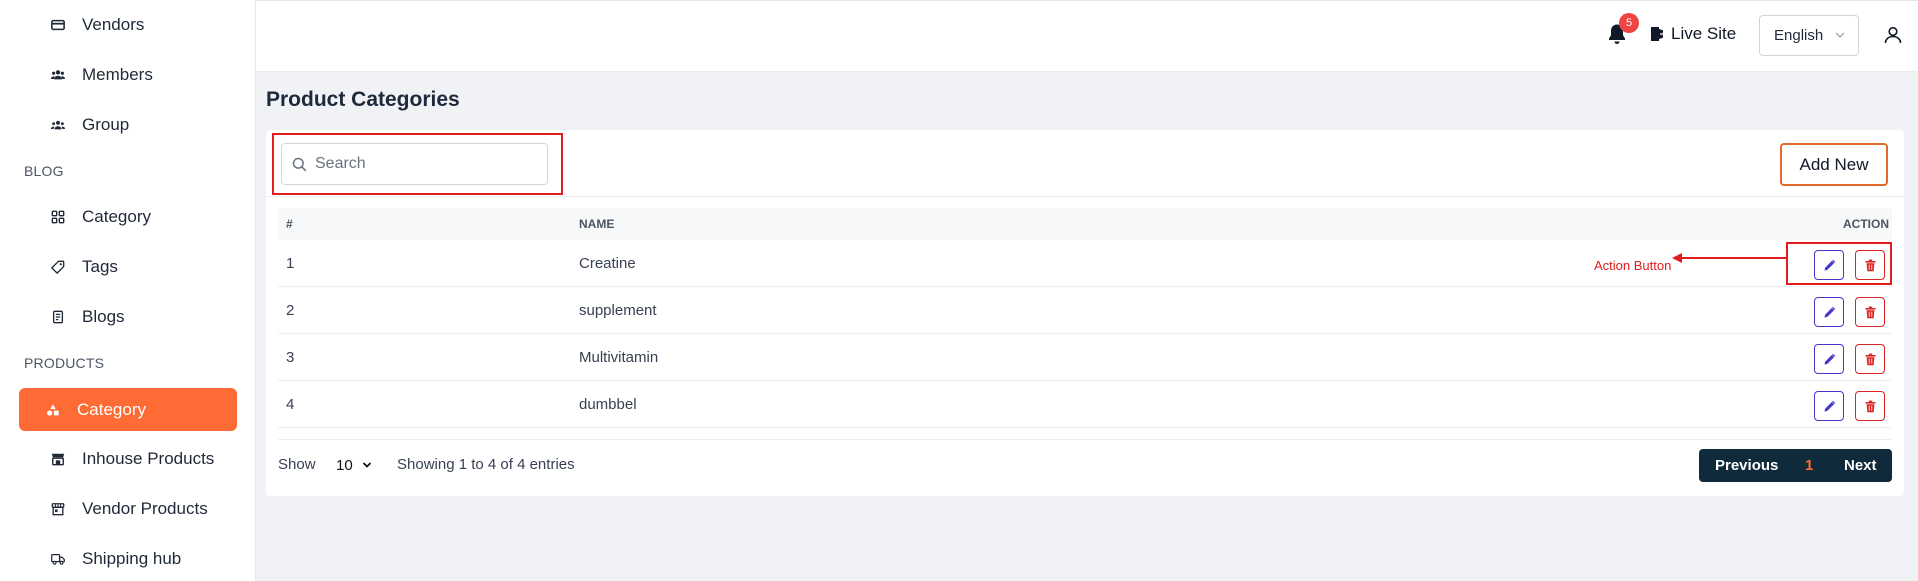 The width and height of the screenshot is (1918, 581). I want to click on sidebar-item-product-category: Category, so click(128, 409).